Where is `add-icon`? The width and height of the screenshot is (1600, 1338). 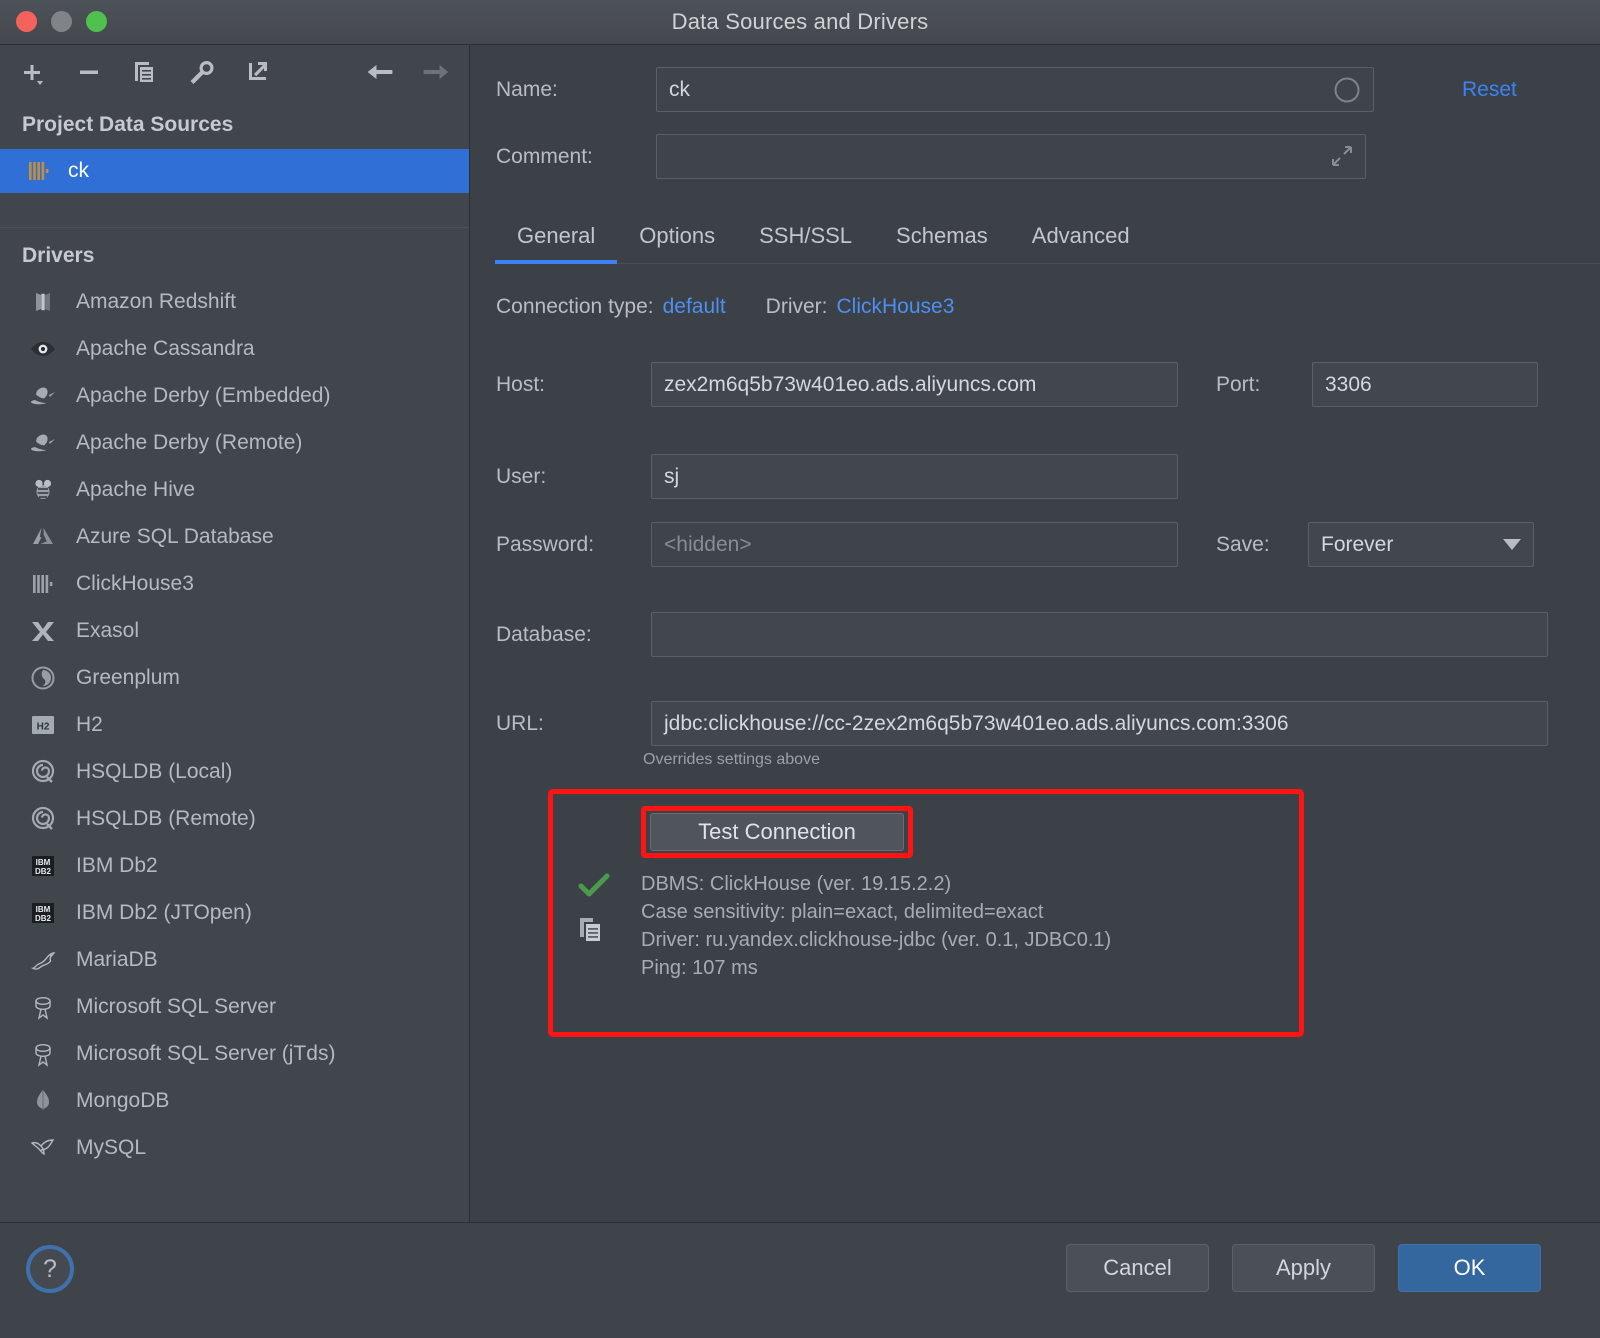 add-icon is located at coordinates (33, 72).